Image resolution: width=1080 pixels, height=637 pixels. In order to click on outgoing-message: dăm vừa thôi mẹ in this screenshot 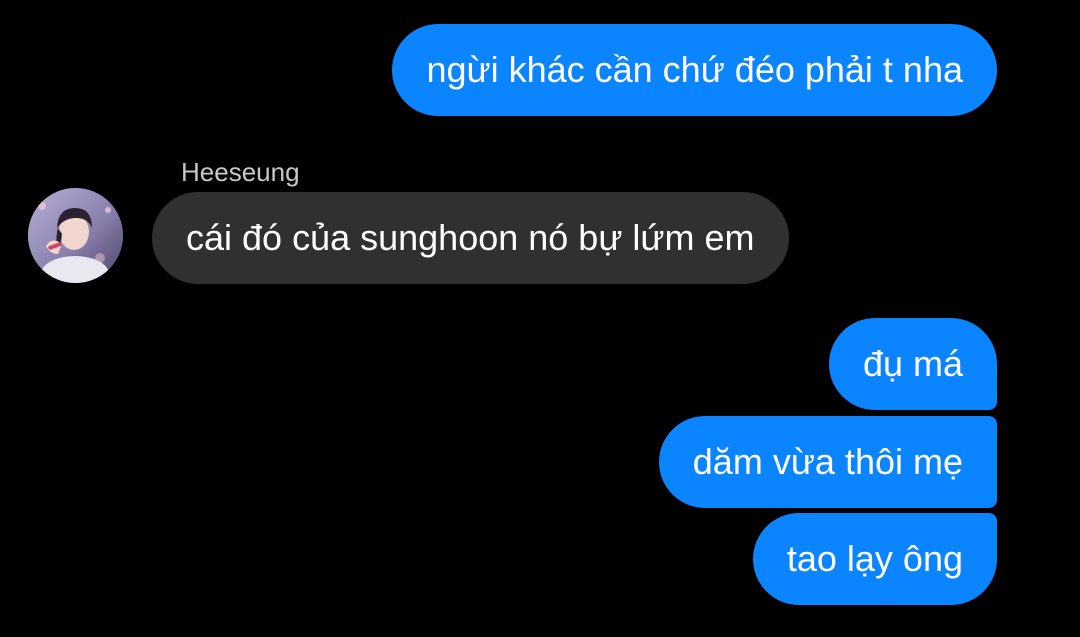, I will do `click(827, 462)`.